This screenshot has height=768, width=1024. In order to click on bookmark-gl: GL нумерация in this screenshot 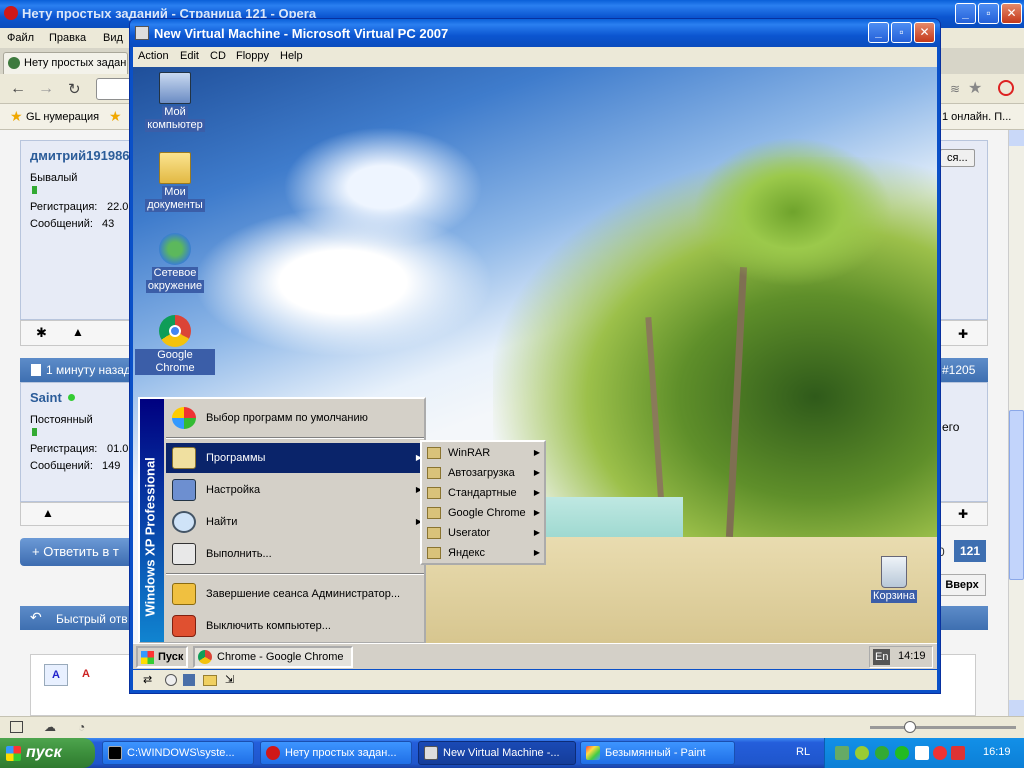, I will do `click(62, 117)`.